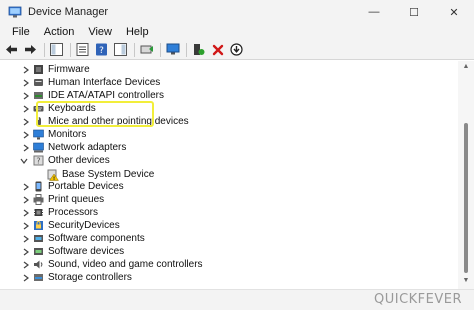 This screenshot has width=474, height=310. What do you see at coordinates (38, 95) in the screenshot?
I see `ide-controller-icon` at bounding box center [38, 95].